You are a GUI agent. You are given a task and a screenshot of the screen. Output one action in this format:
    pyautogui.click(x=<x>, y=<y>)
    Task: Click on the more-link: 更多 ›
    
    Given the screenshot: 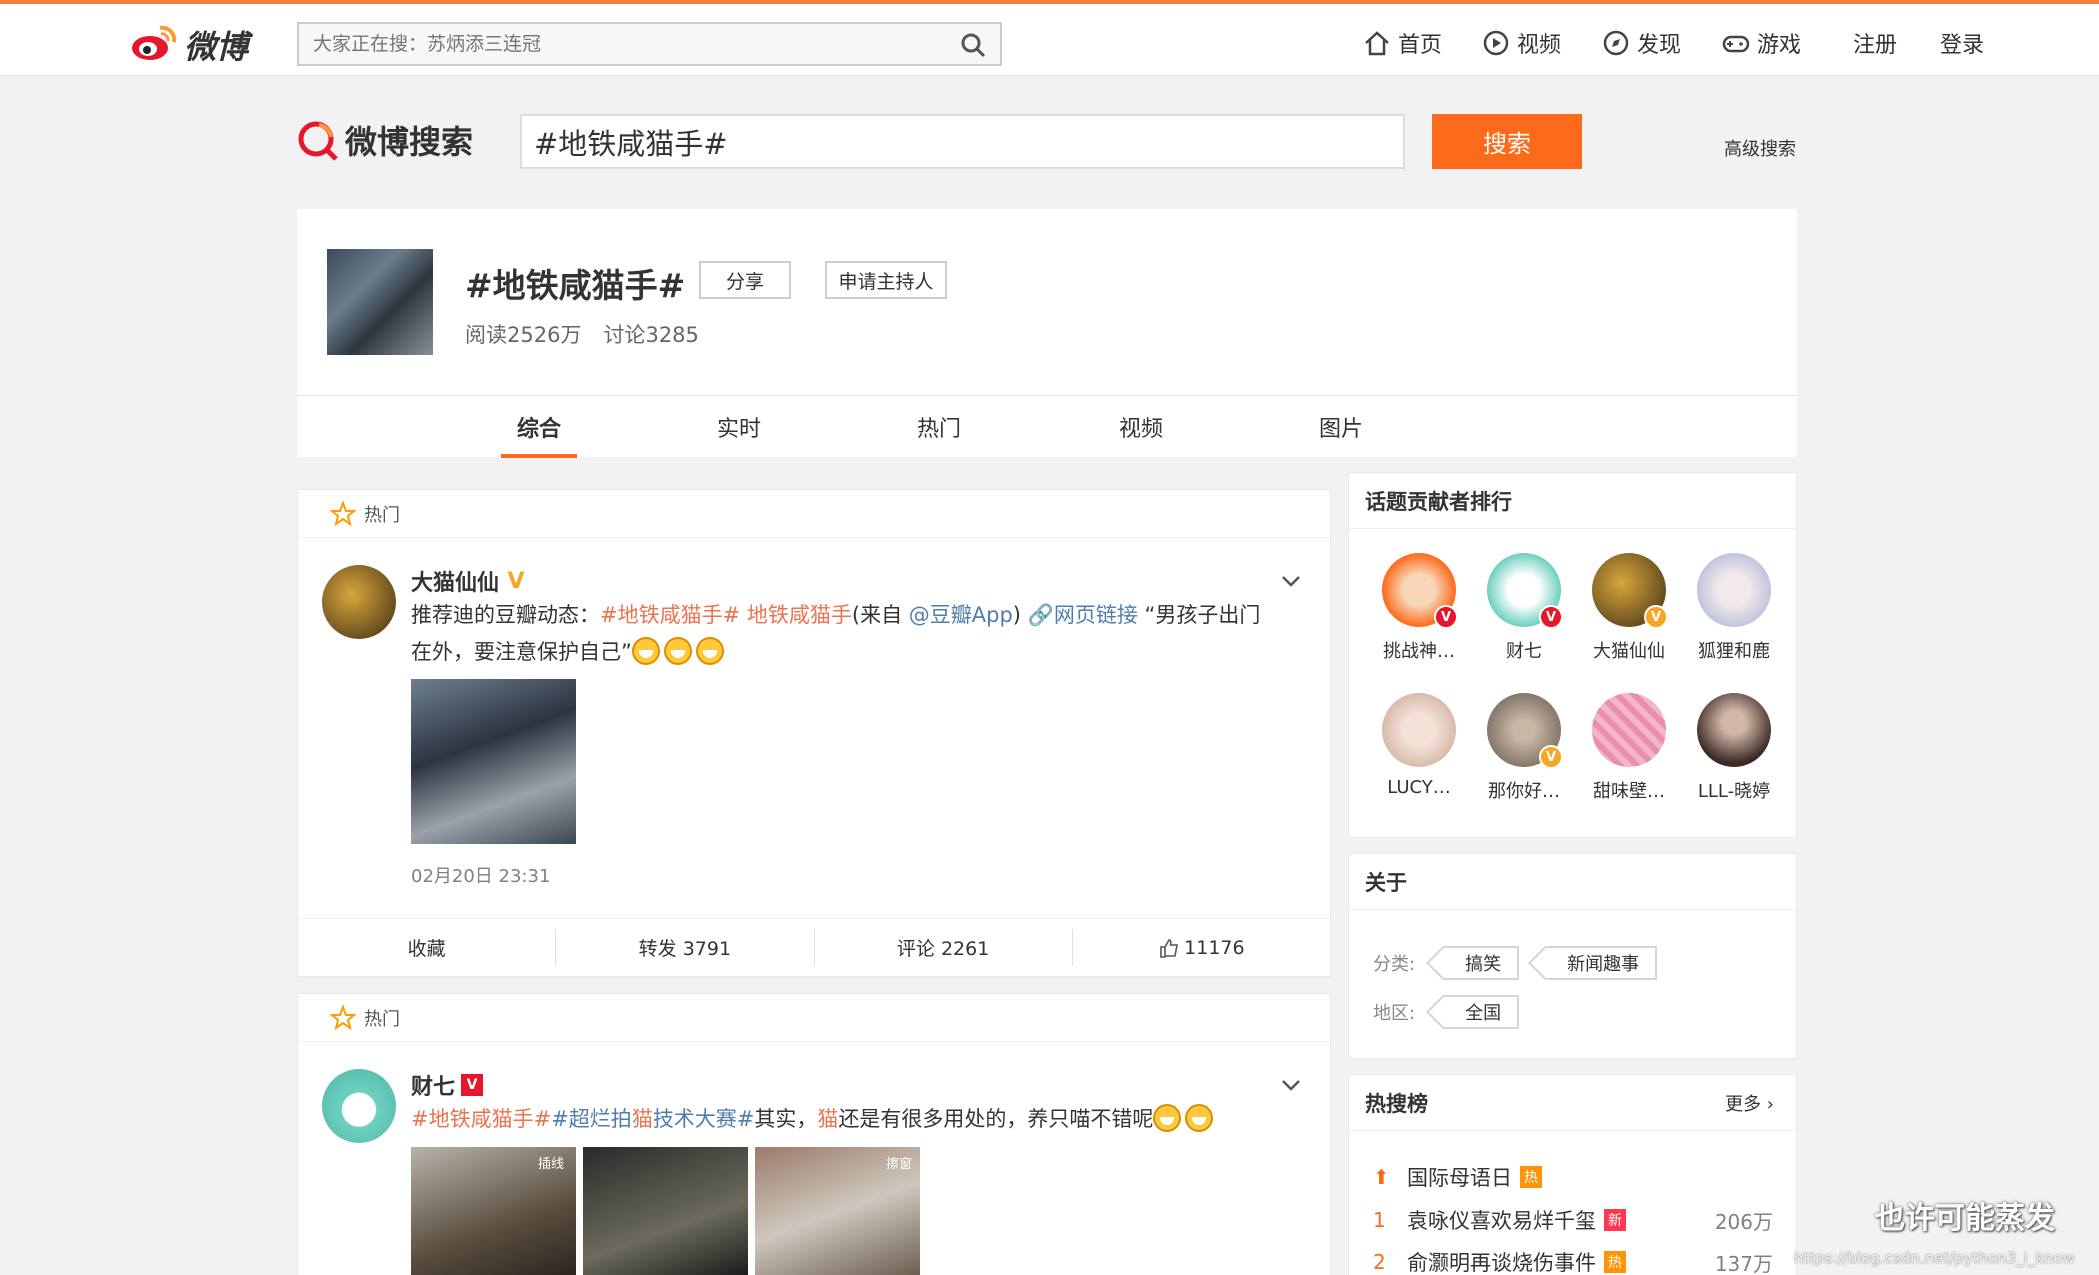 What is the action you would take?
    pyautogui.click(x=1749, y=1103)
    